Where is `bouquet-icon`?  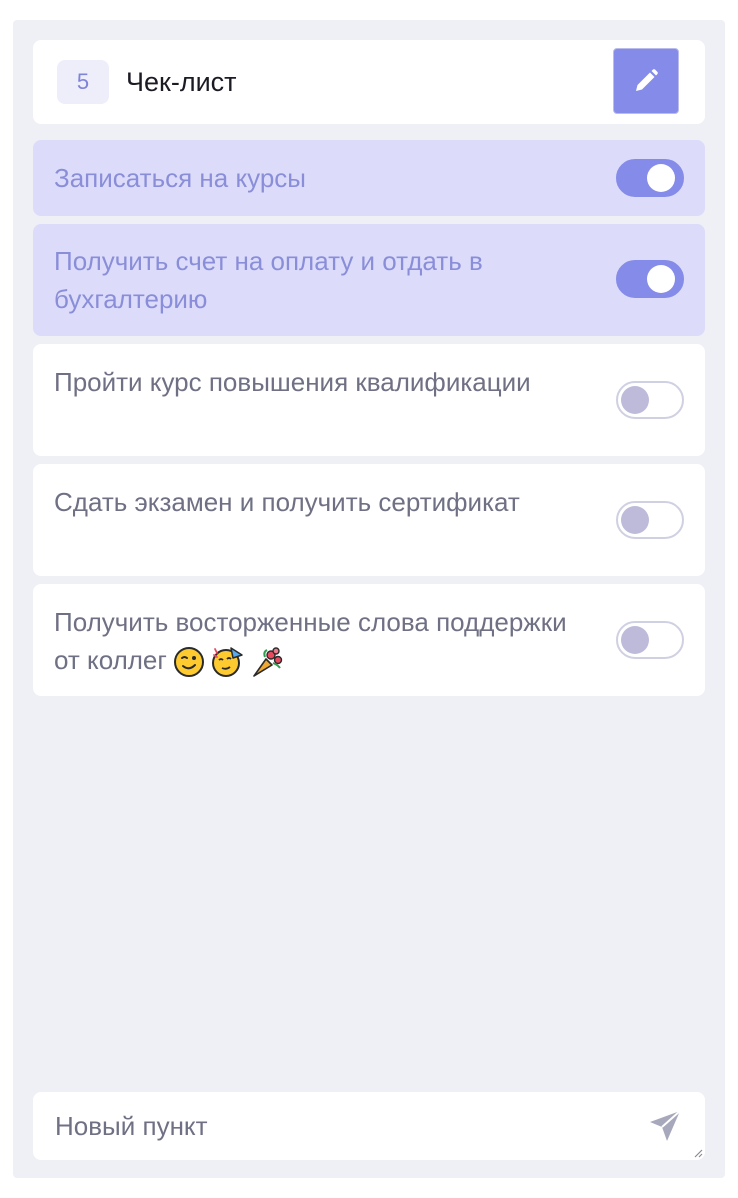
bouquet-icon is located at coordinates (268, 662).